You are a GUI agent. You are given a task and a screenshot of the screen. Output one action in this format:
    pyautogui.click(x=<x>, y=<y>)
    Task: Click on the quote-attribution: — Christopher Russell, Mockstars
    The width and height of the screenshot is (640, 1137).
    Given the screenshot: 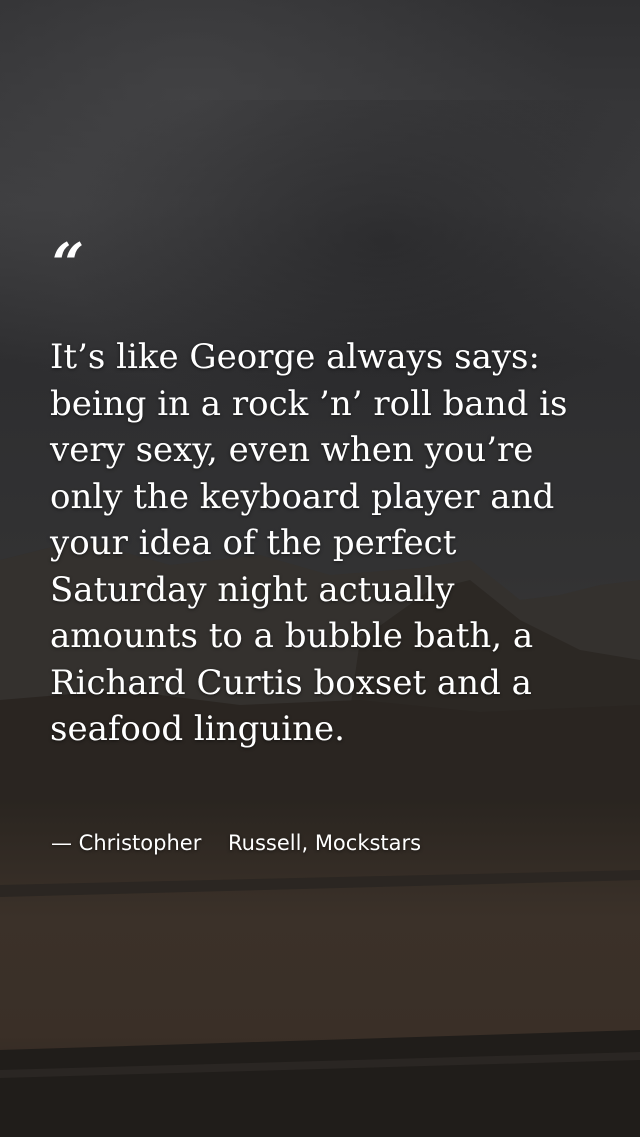 What is the action you would take?
    pyautogui.click(x=236, y=843)
    